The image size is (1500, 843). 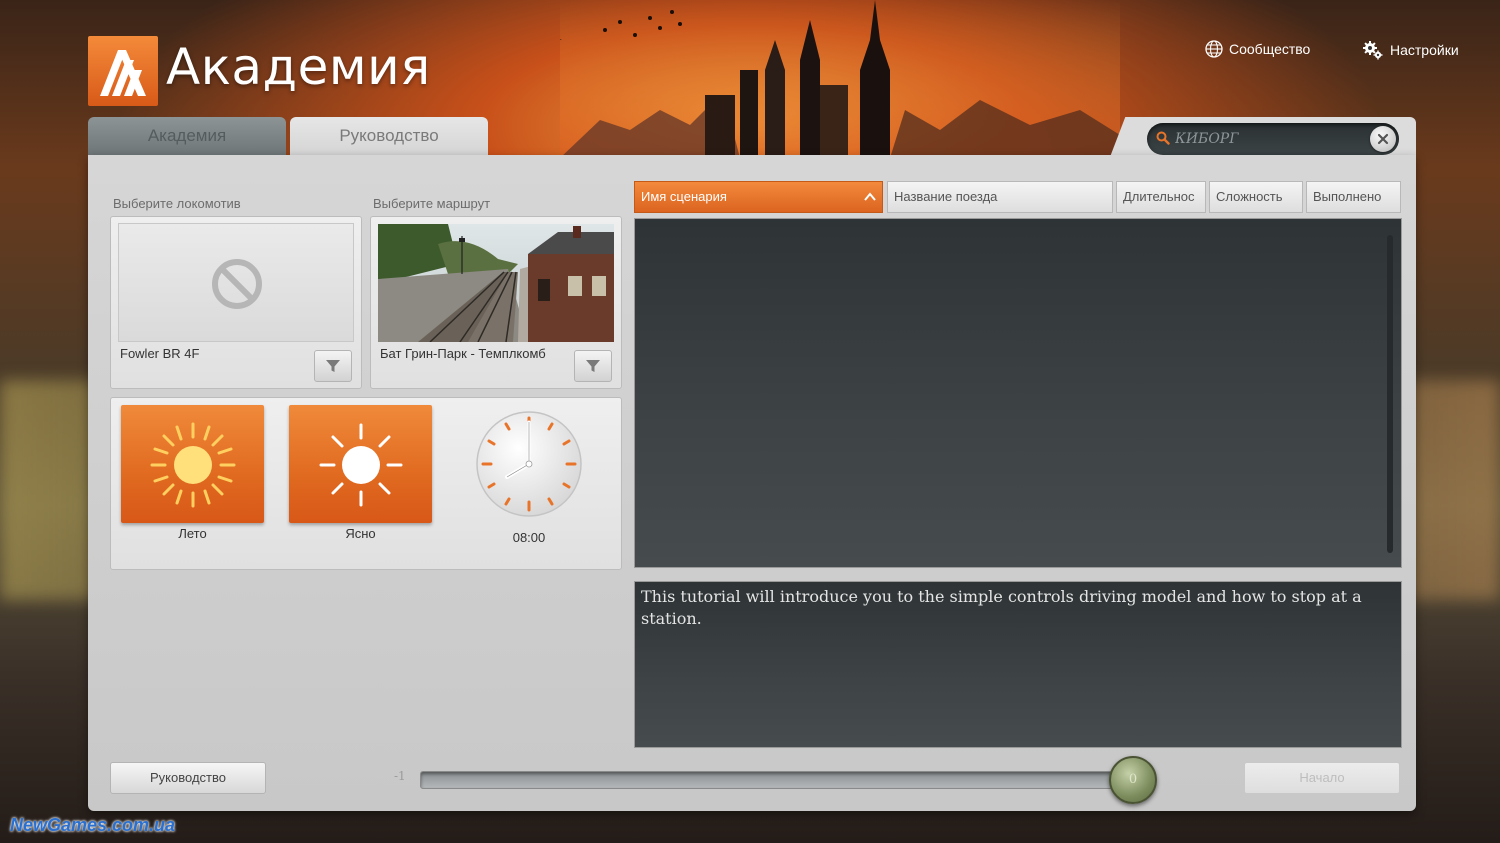 I want to click on column-train-name: Название поезда, so click(x=1000, y=197).